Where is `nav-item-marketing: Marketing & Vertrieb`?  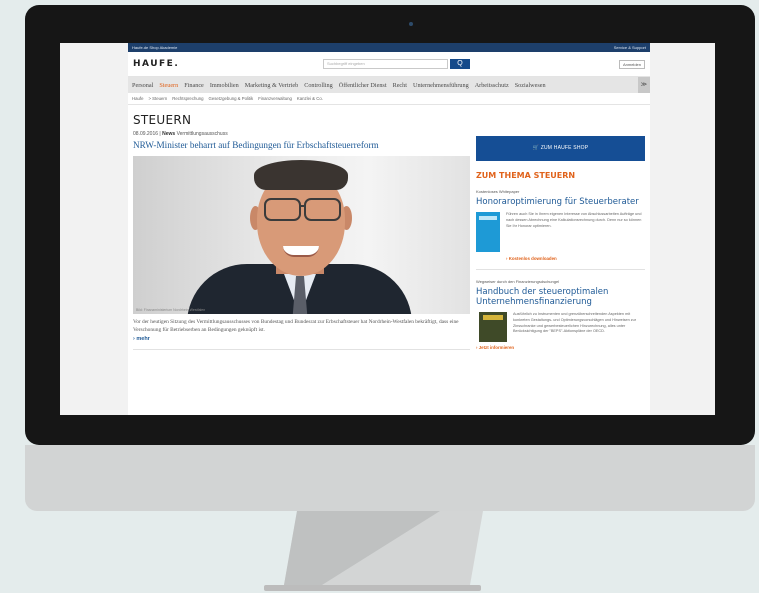
nav-item-marketing: Marketing & Vertrieb is located at coordinates (272, 85).